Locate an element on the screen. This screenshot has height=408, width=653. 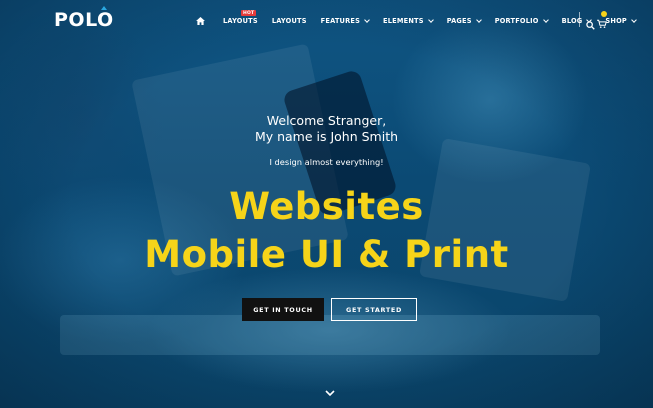
logo-accent-icon is located at coordinates (104, 8).